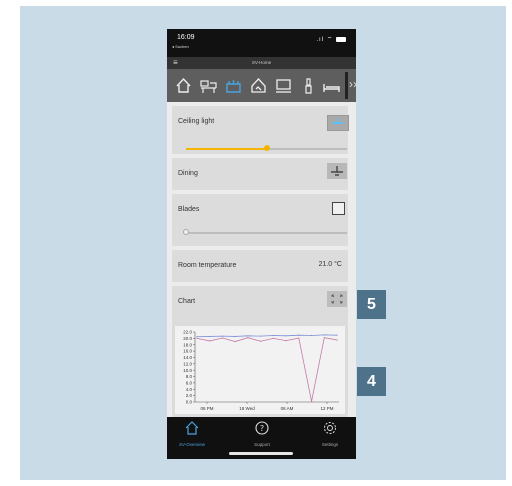 The height and width of the screenshot is (486, 512). I want to click on battery-icon, so click(341, 39).